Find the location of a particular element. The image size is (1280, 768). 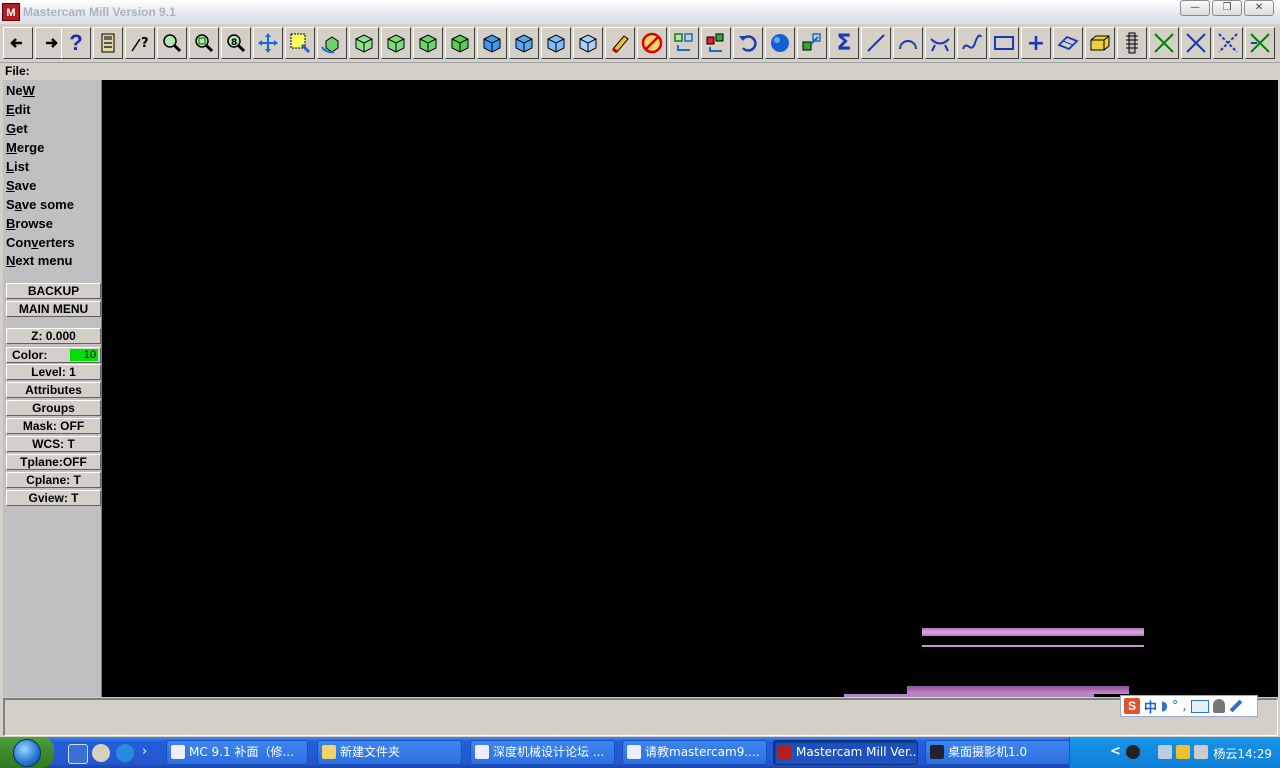

ime-toolbar: S 中 ◗ ° , is located at coordinates (1189, 706).